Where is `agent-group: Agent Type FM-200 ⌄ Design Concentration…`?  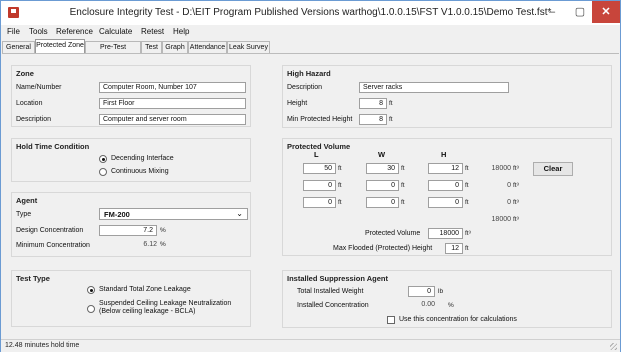 agent-group: Agent Type FM-200 ⌄ Design Concentration… is located at coordinates (131, 224).